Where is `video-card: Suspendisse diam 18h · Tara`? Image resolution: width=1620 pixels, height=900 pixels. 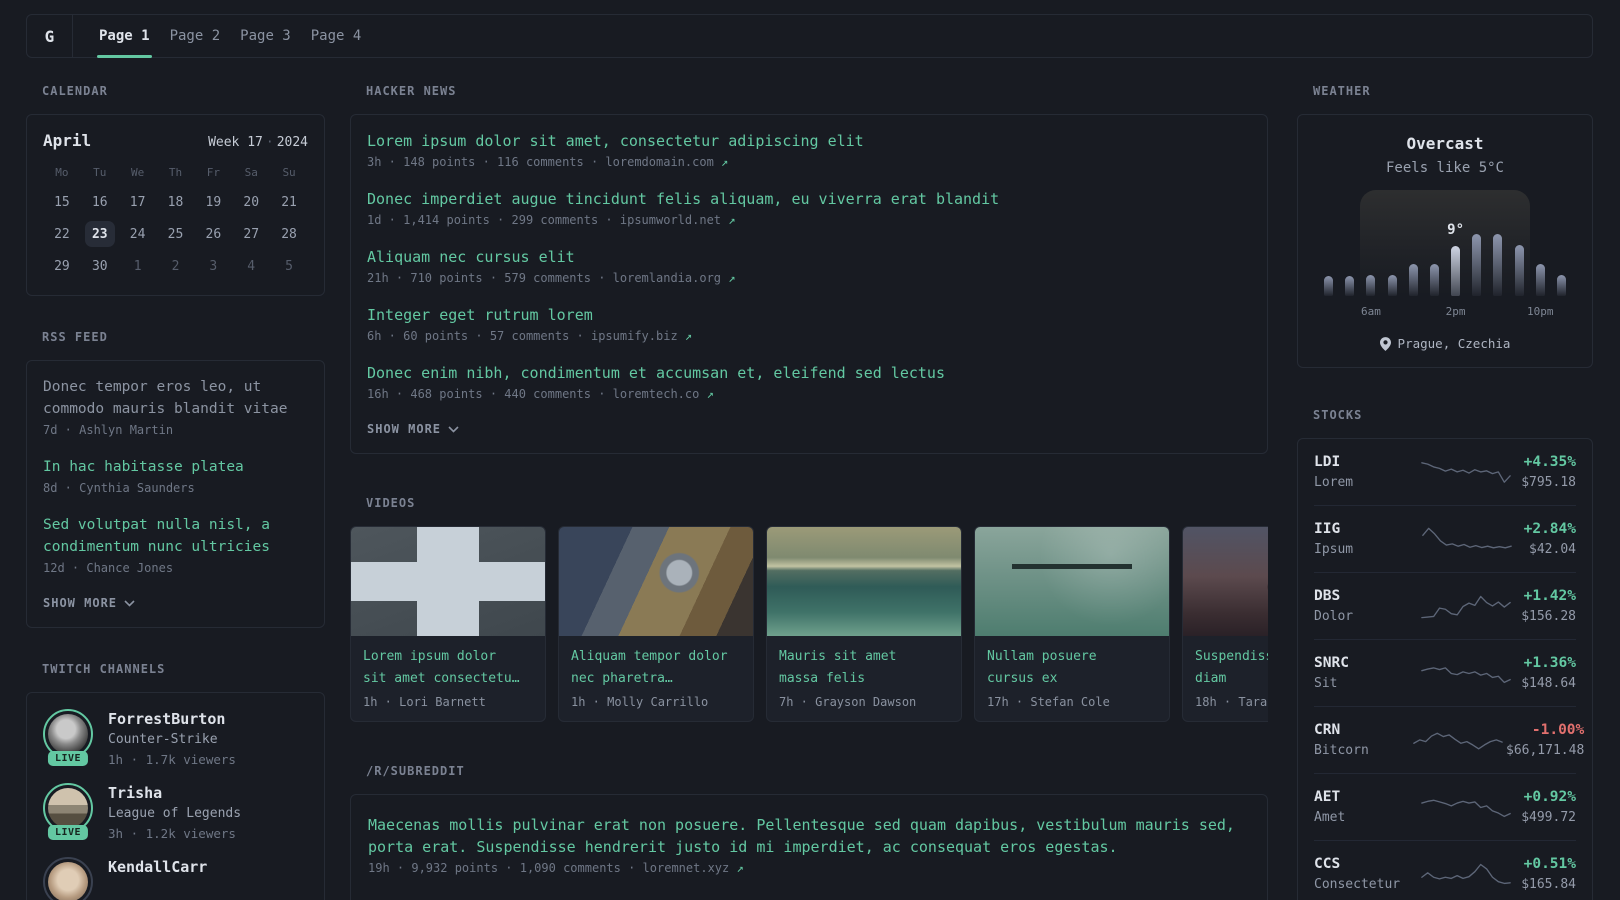 video-card: Suspendisse diam 18h · Tara is located at coordinates (1225, 624).